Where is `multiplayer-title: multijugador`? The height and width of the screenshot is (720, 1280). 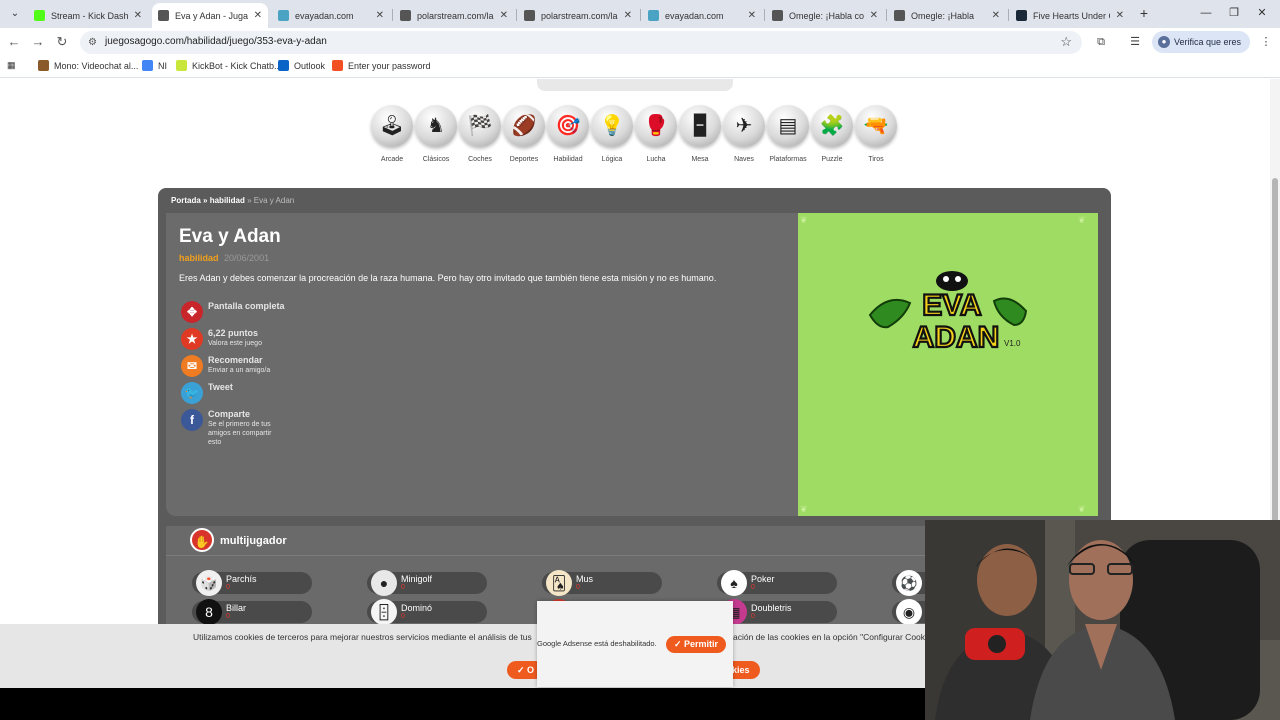
multiplayer-title: multijugador is located at coordinates (253, 541).